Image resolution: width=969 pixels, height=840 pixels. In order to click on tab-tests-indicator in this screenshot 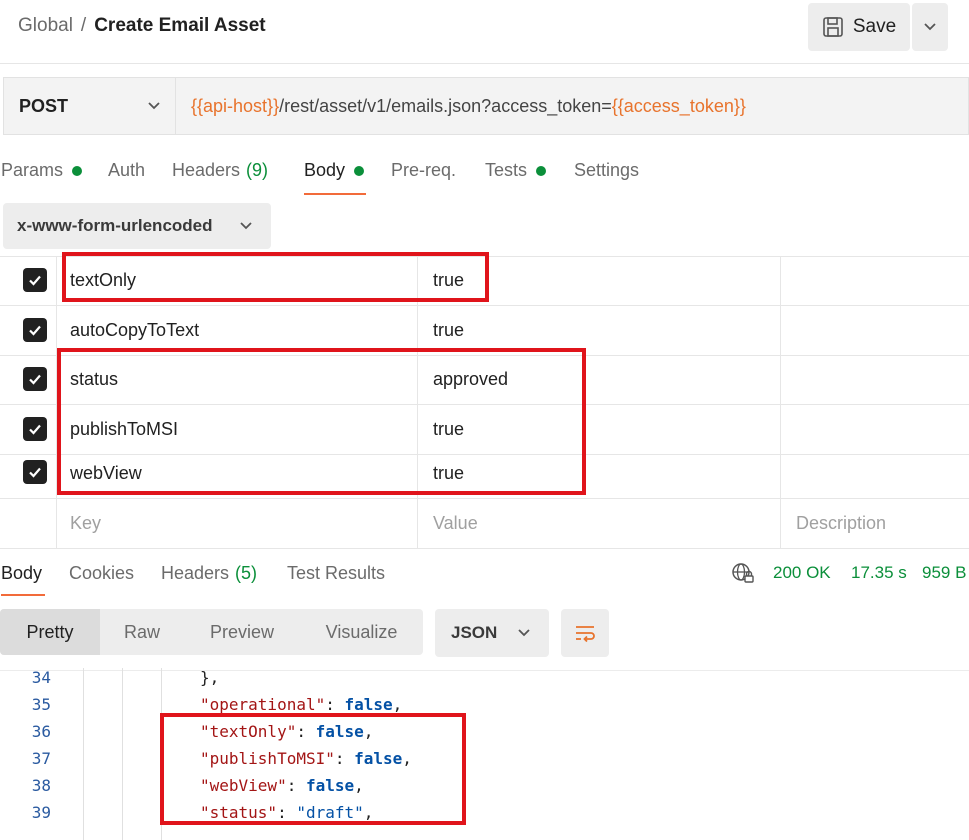, I will do `click(541, 170)`.